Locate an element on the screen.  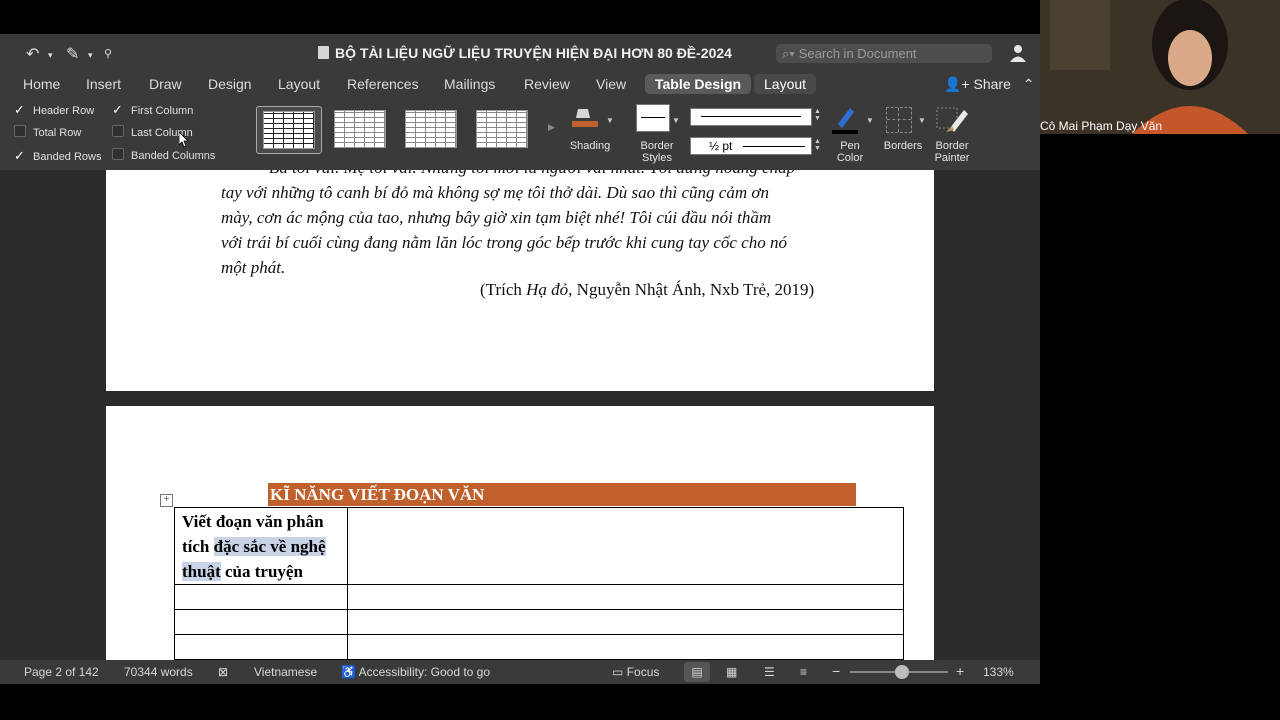
tab-table-design: Table Design is located at coordinates (698, 84).